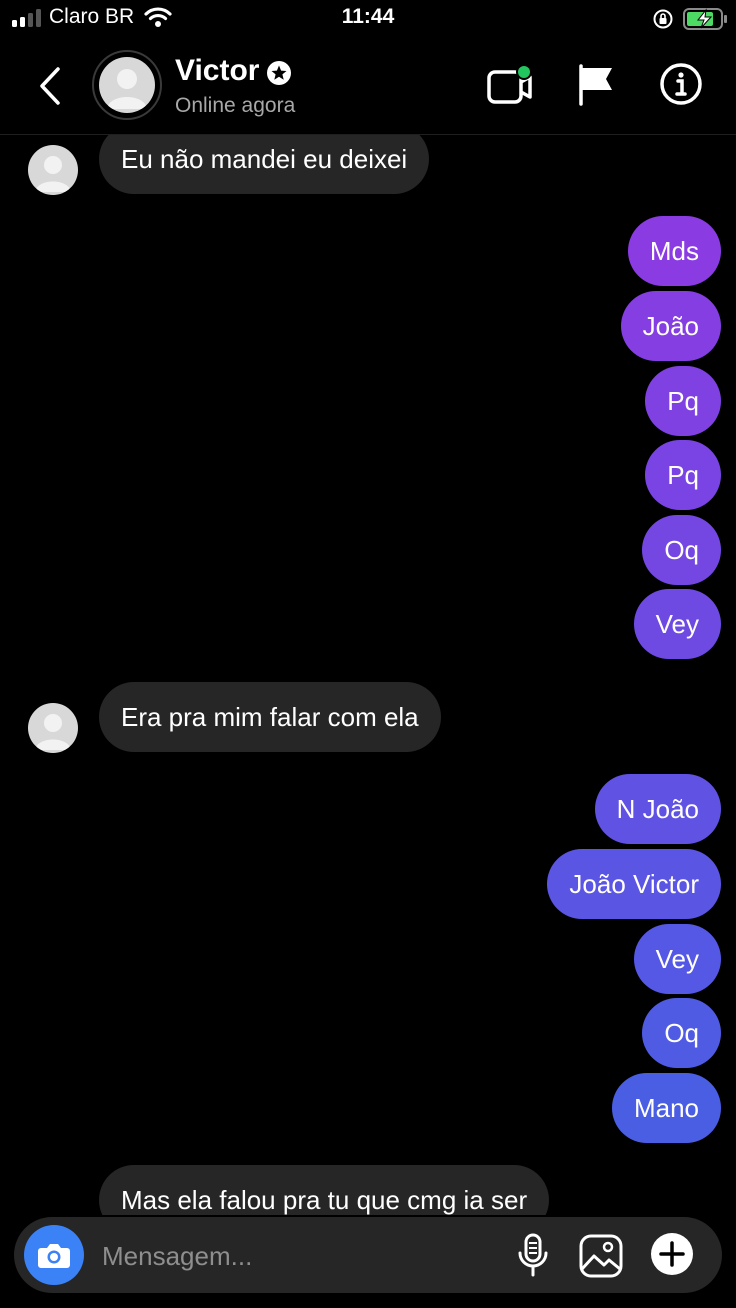  I want to click on contact-name: Victor, so click(217, 71).